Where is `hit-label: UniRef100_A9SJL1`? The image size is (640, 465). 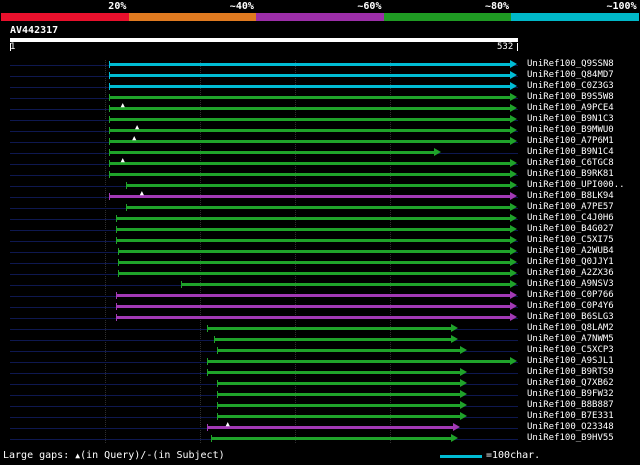
hit-label: UniRef100_A9SJL1 is located at coordinates (570, 361).